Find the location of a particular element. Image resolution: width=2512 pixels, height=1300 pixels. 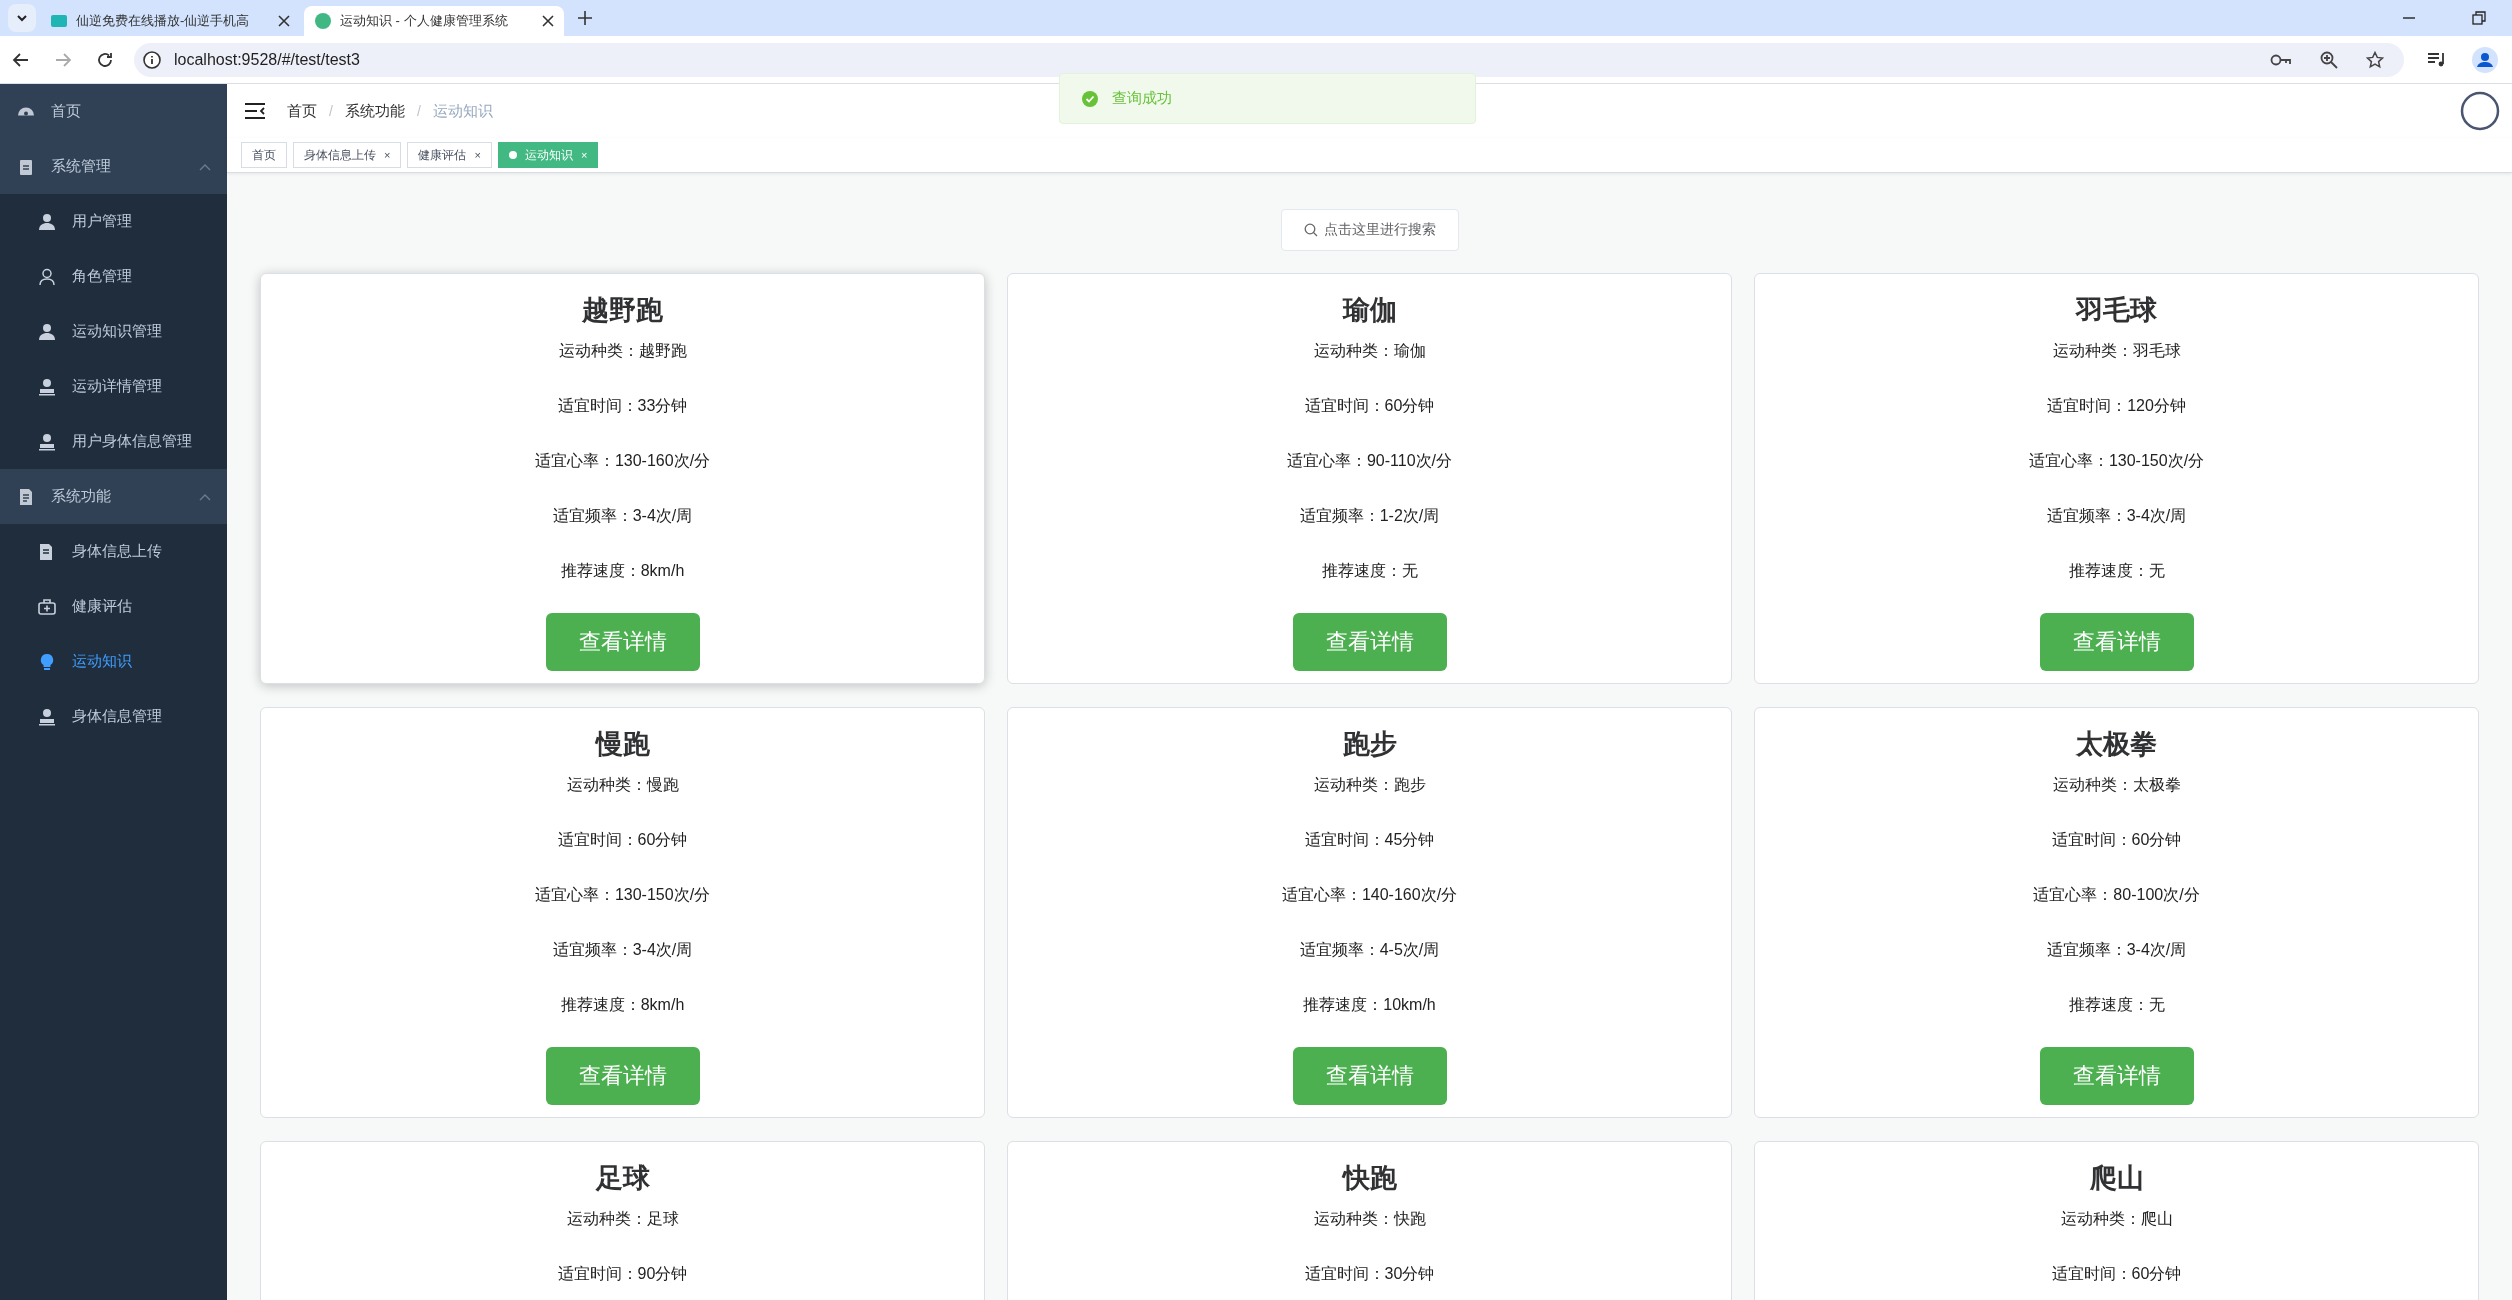

card-title: 羽毛球 is located at coordinates (2116, 310).